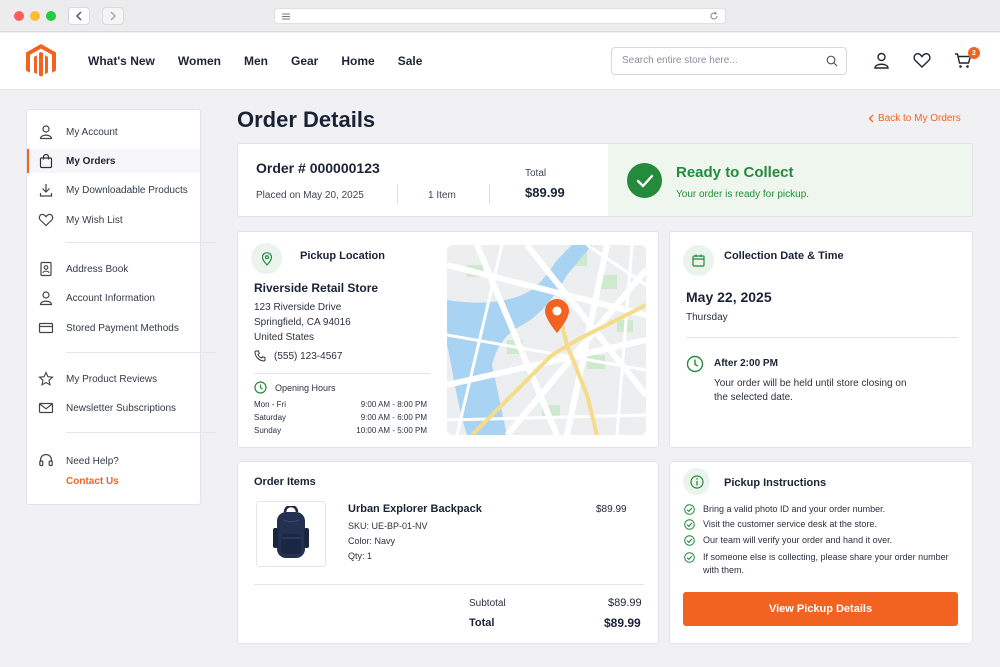 Image resolution: width=1000 pixels, height=667 pixels. What do you see at coordinates (46, 328) in the screenshot?
I see `credit-card-icon` at bounding box center [46, 328].